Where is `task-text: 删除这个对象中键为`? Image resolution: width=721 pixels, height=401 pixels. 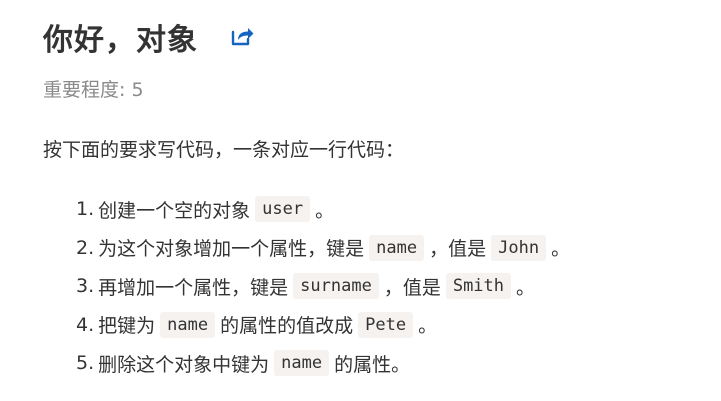 task-text: 删除这个对象中键为 is located at coordinates (184, 364).